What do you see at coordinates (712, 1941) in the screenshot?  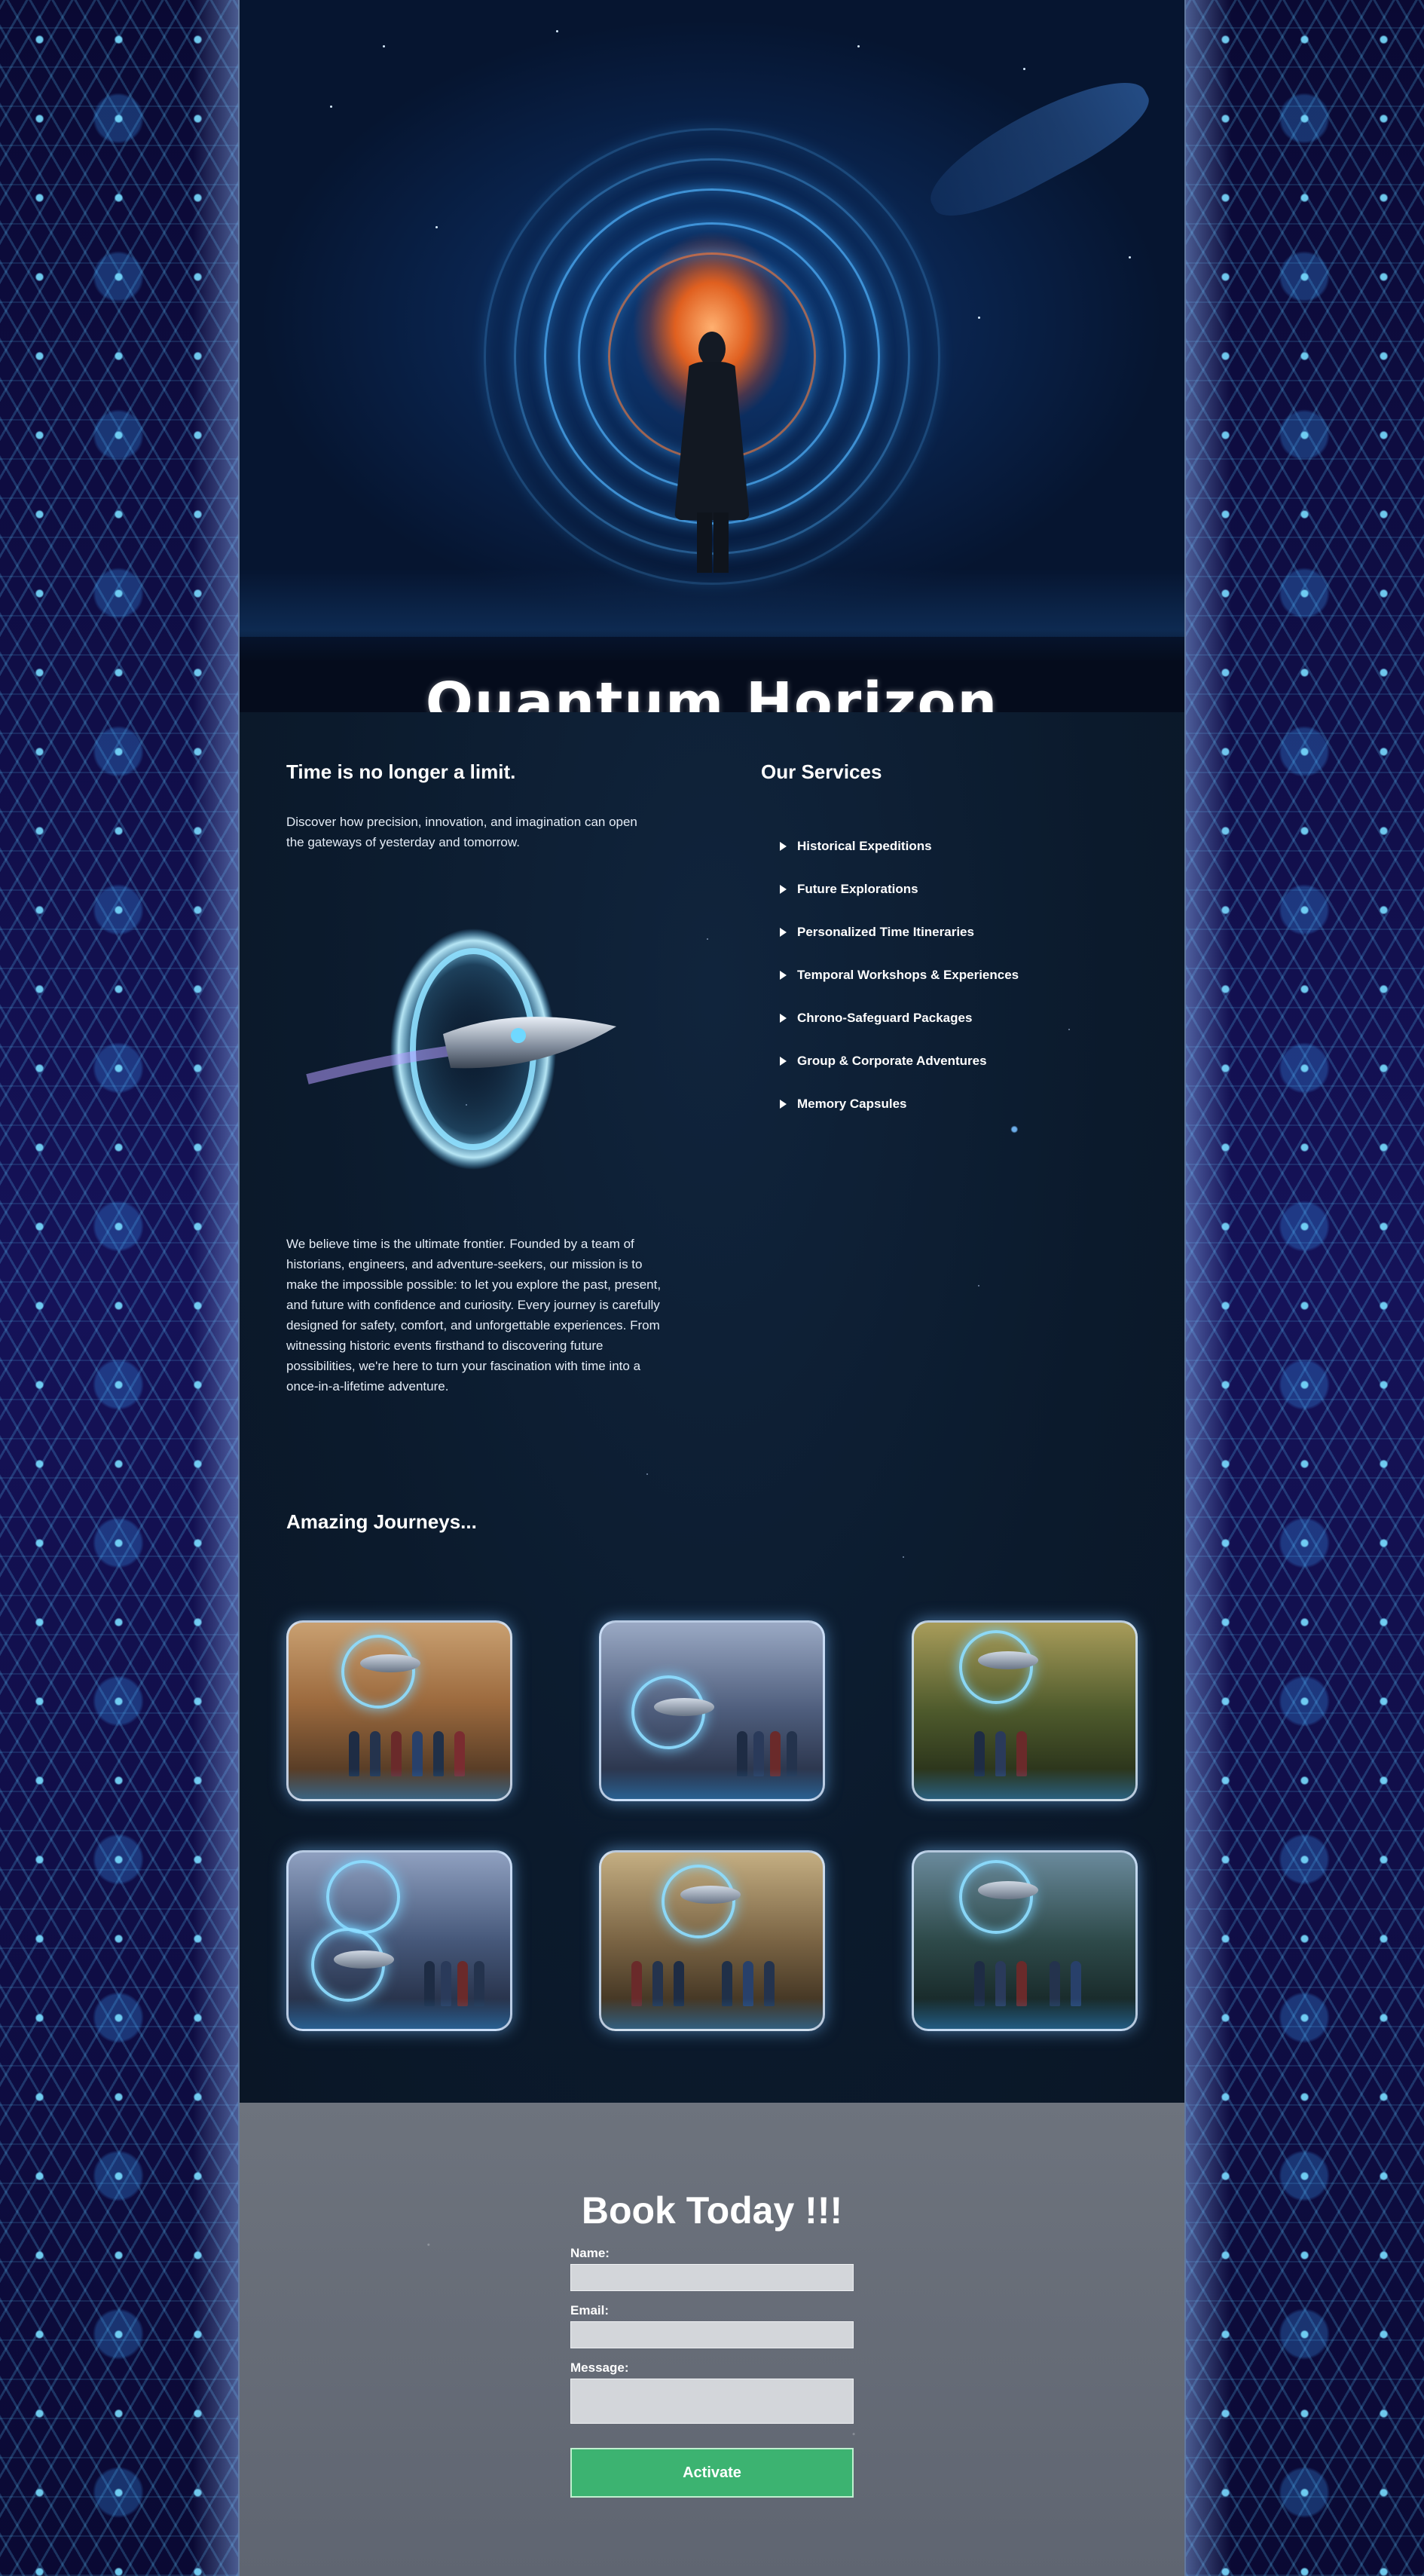 I see `journey-card-pirate-ship` at bounding box center [712, 1941].